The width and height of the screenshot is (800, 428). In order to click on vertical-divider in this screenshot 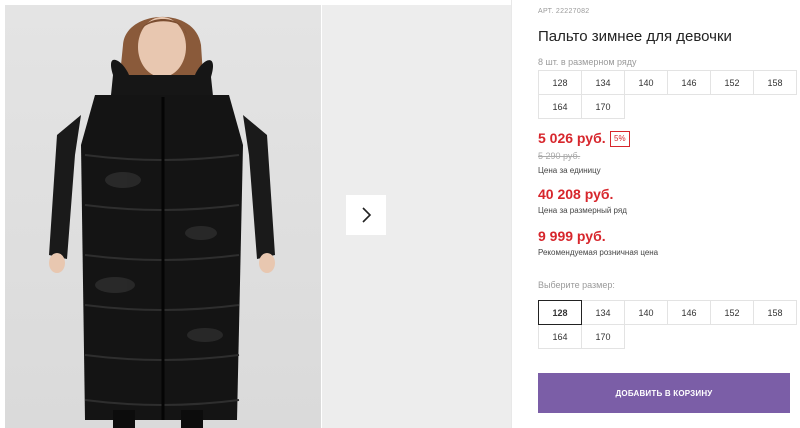, I will do `click(511, 214)`.